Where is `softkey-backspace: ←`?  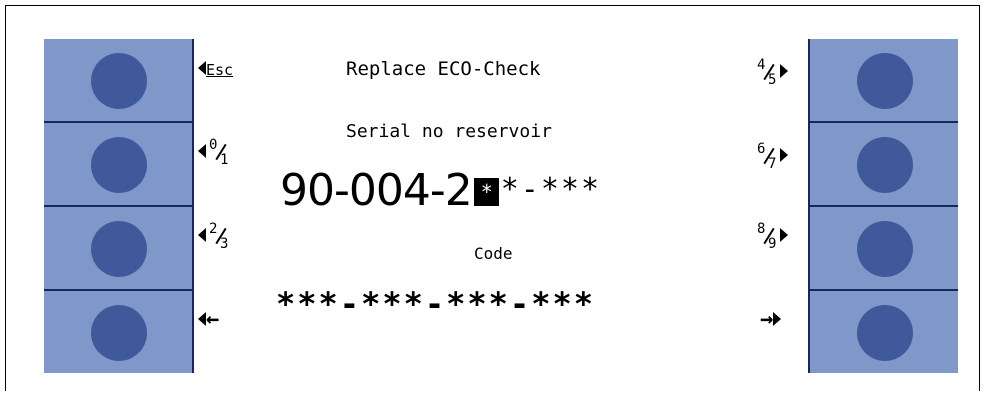
softkey-backspace: ← is located at coordinates (208, 319).